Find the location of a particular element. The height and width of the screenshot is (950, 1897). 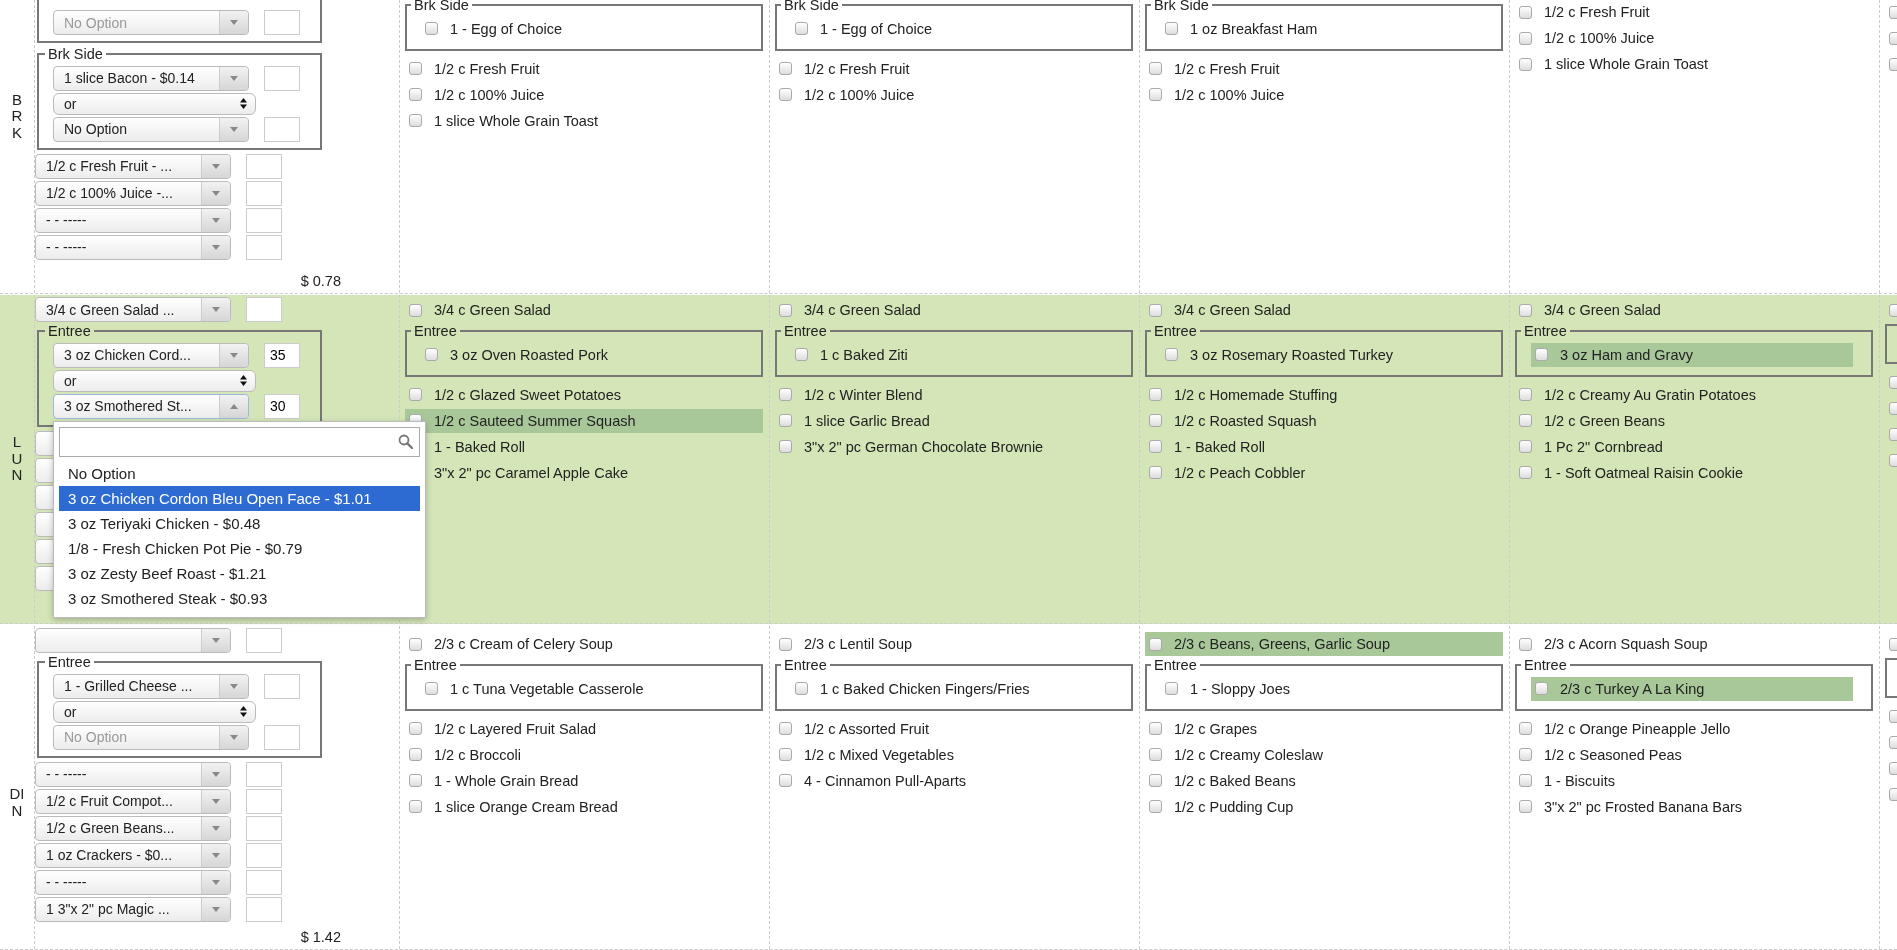

dropdown-option: 3 oz Smothered Steak - $0.93 is located at coordinates (239, 598).